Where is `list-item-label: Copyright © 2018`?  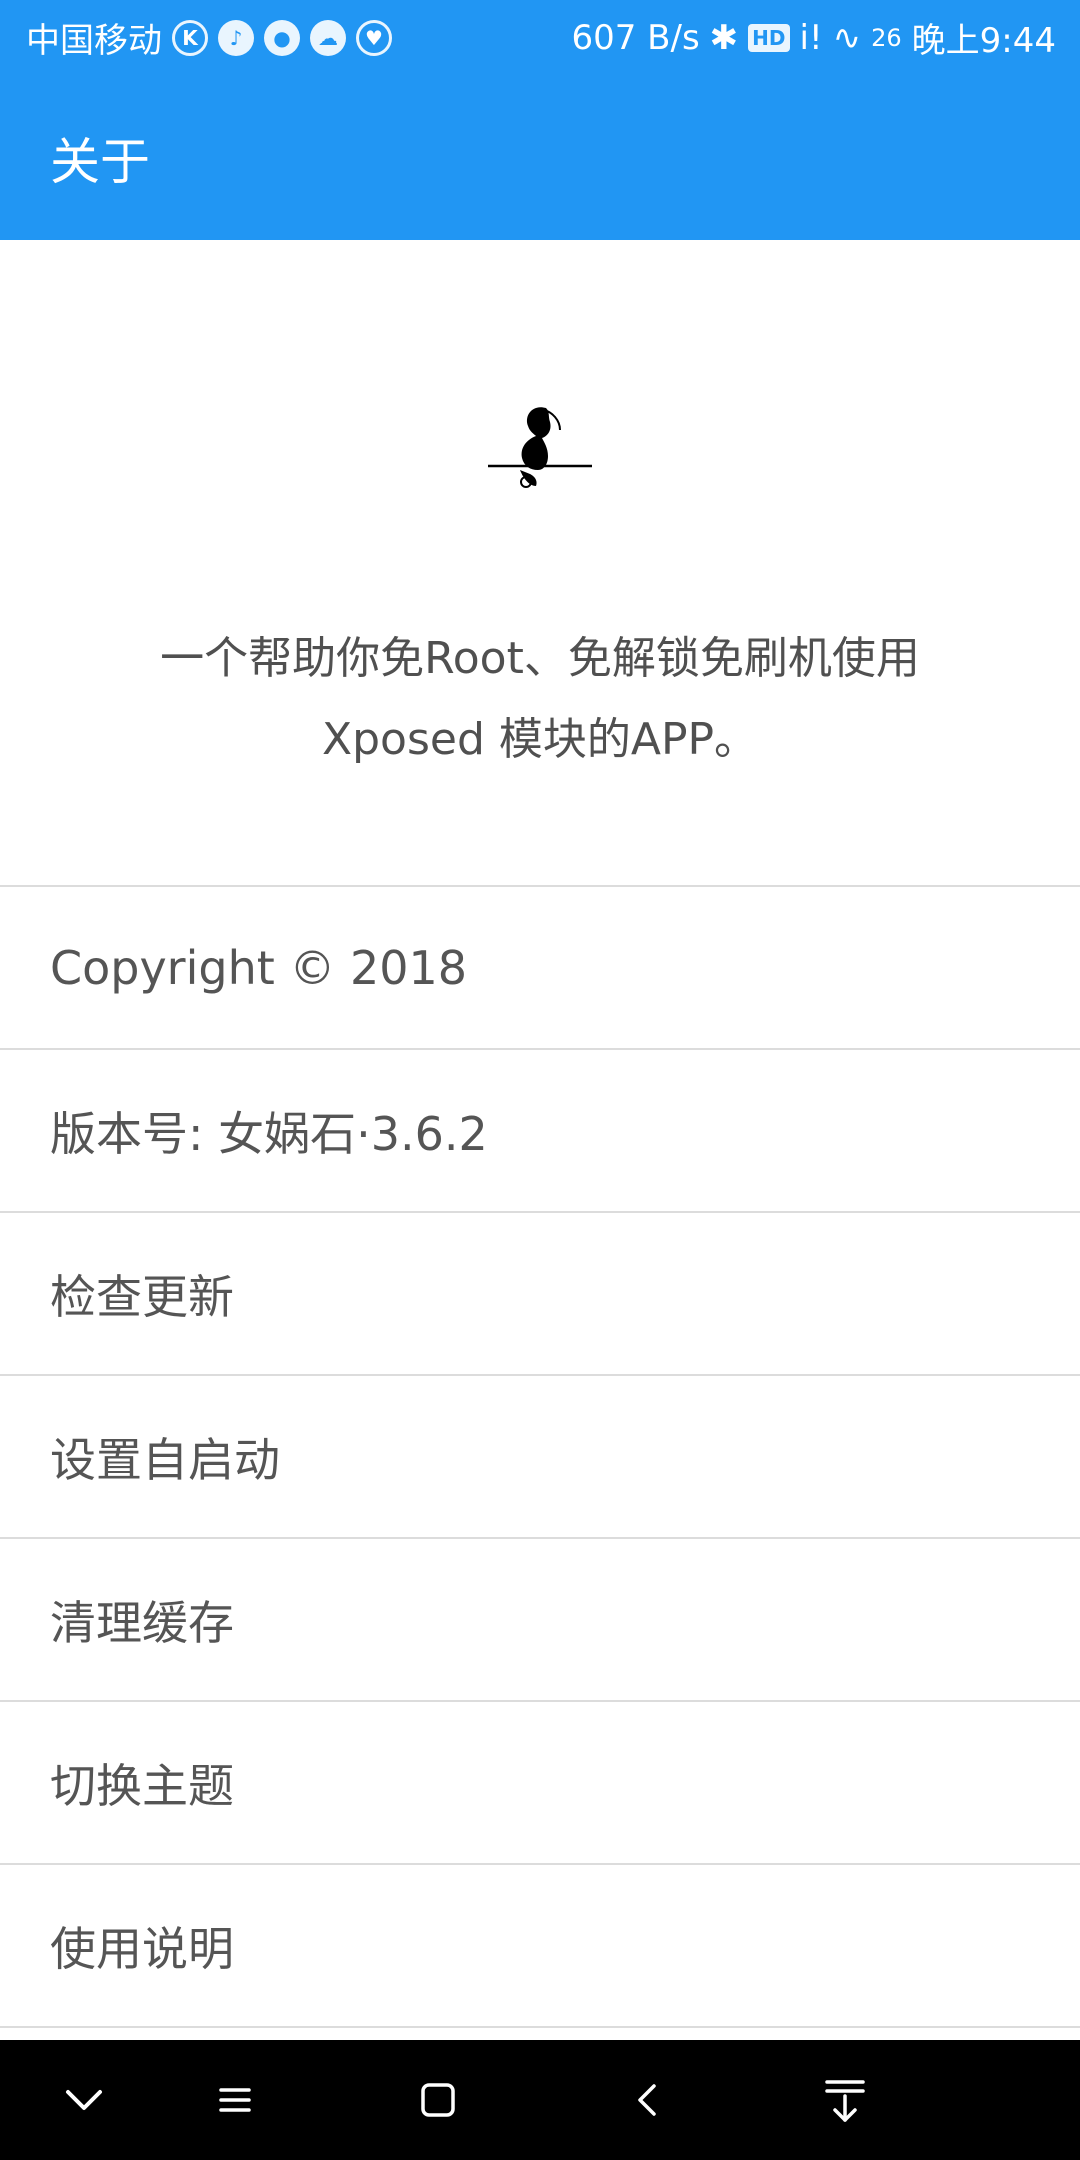 list-item-label: Copyright © 2018 is located at coordinates (259, 967).